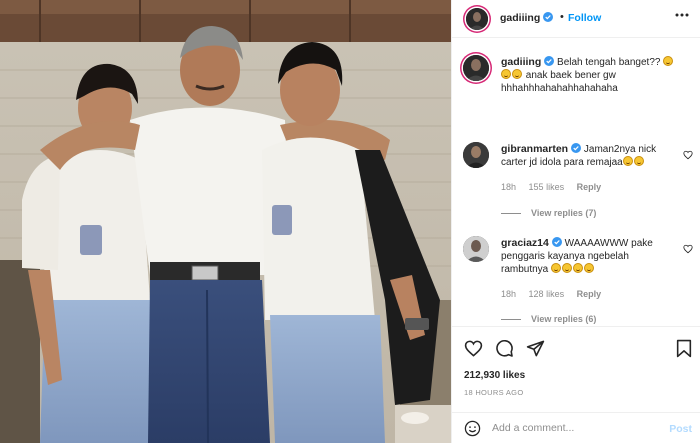 This screenshot has height=443, width=700. Describe the element at coordinates (572, 428) in the screenshot. I see `comment-input` at that location.